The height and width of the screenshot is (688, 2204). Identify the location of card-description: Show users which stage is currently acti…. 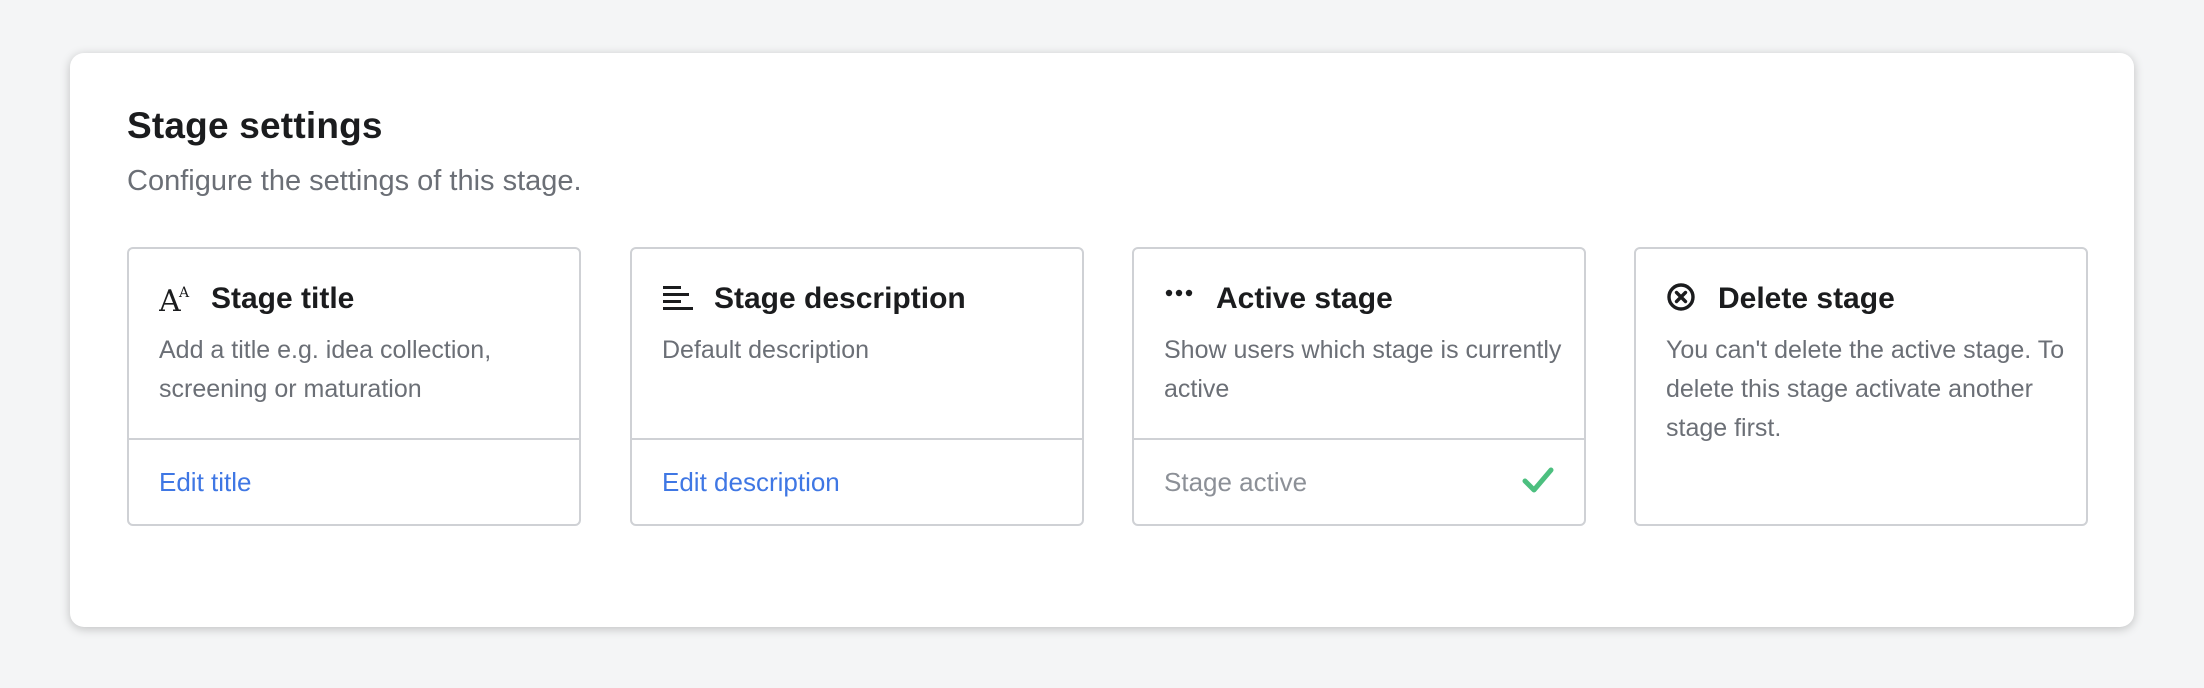
(1363, 369).